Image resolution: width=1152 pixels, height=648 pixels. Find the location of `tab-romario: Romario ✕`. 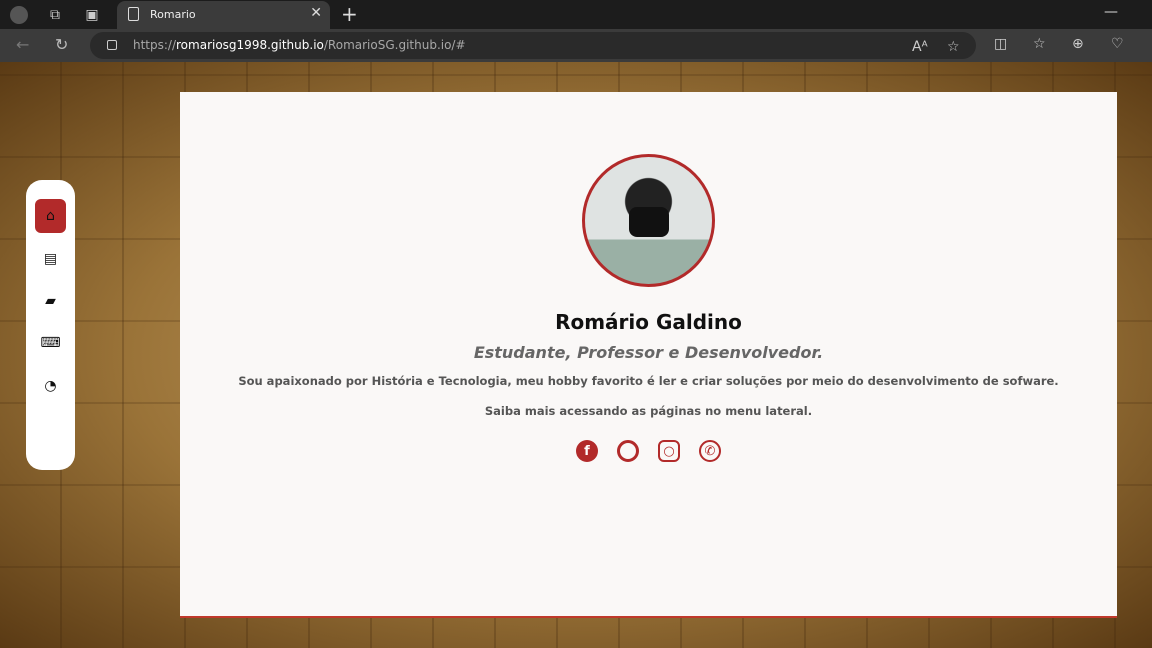

tab-romario: Romario ✕ is located at coordinates (223, 15).